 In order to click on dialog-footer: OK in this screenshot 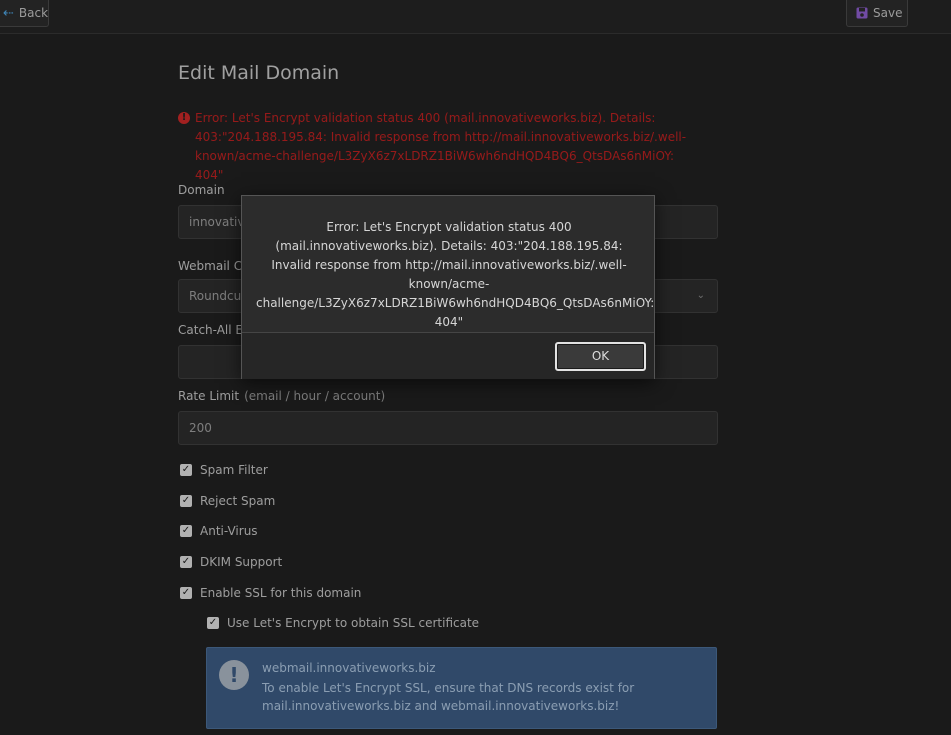, I will do `click(448, 355)`.